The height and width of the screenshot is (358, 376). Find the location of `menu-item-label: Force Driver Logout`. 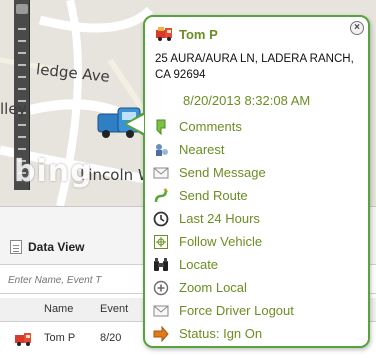

menu-item-label: Force Driver Logout is located at coordinates (236, 310).